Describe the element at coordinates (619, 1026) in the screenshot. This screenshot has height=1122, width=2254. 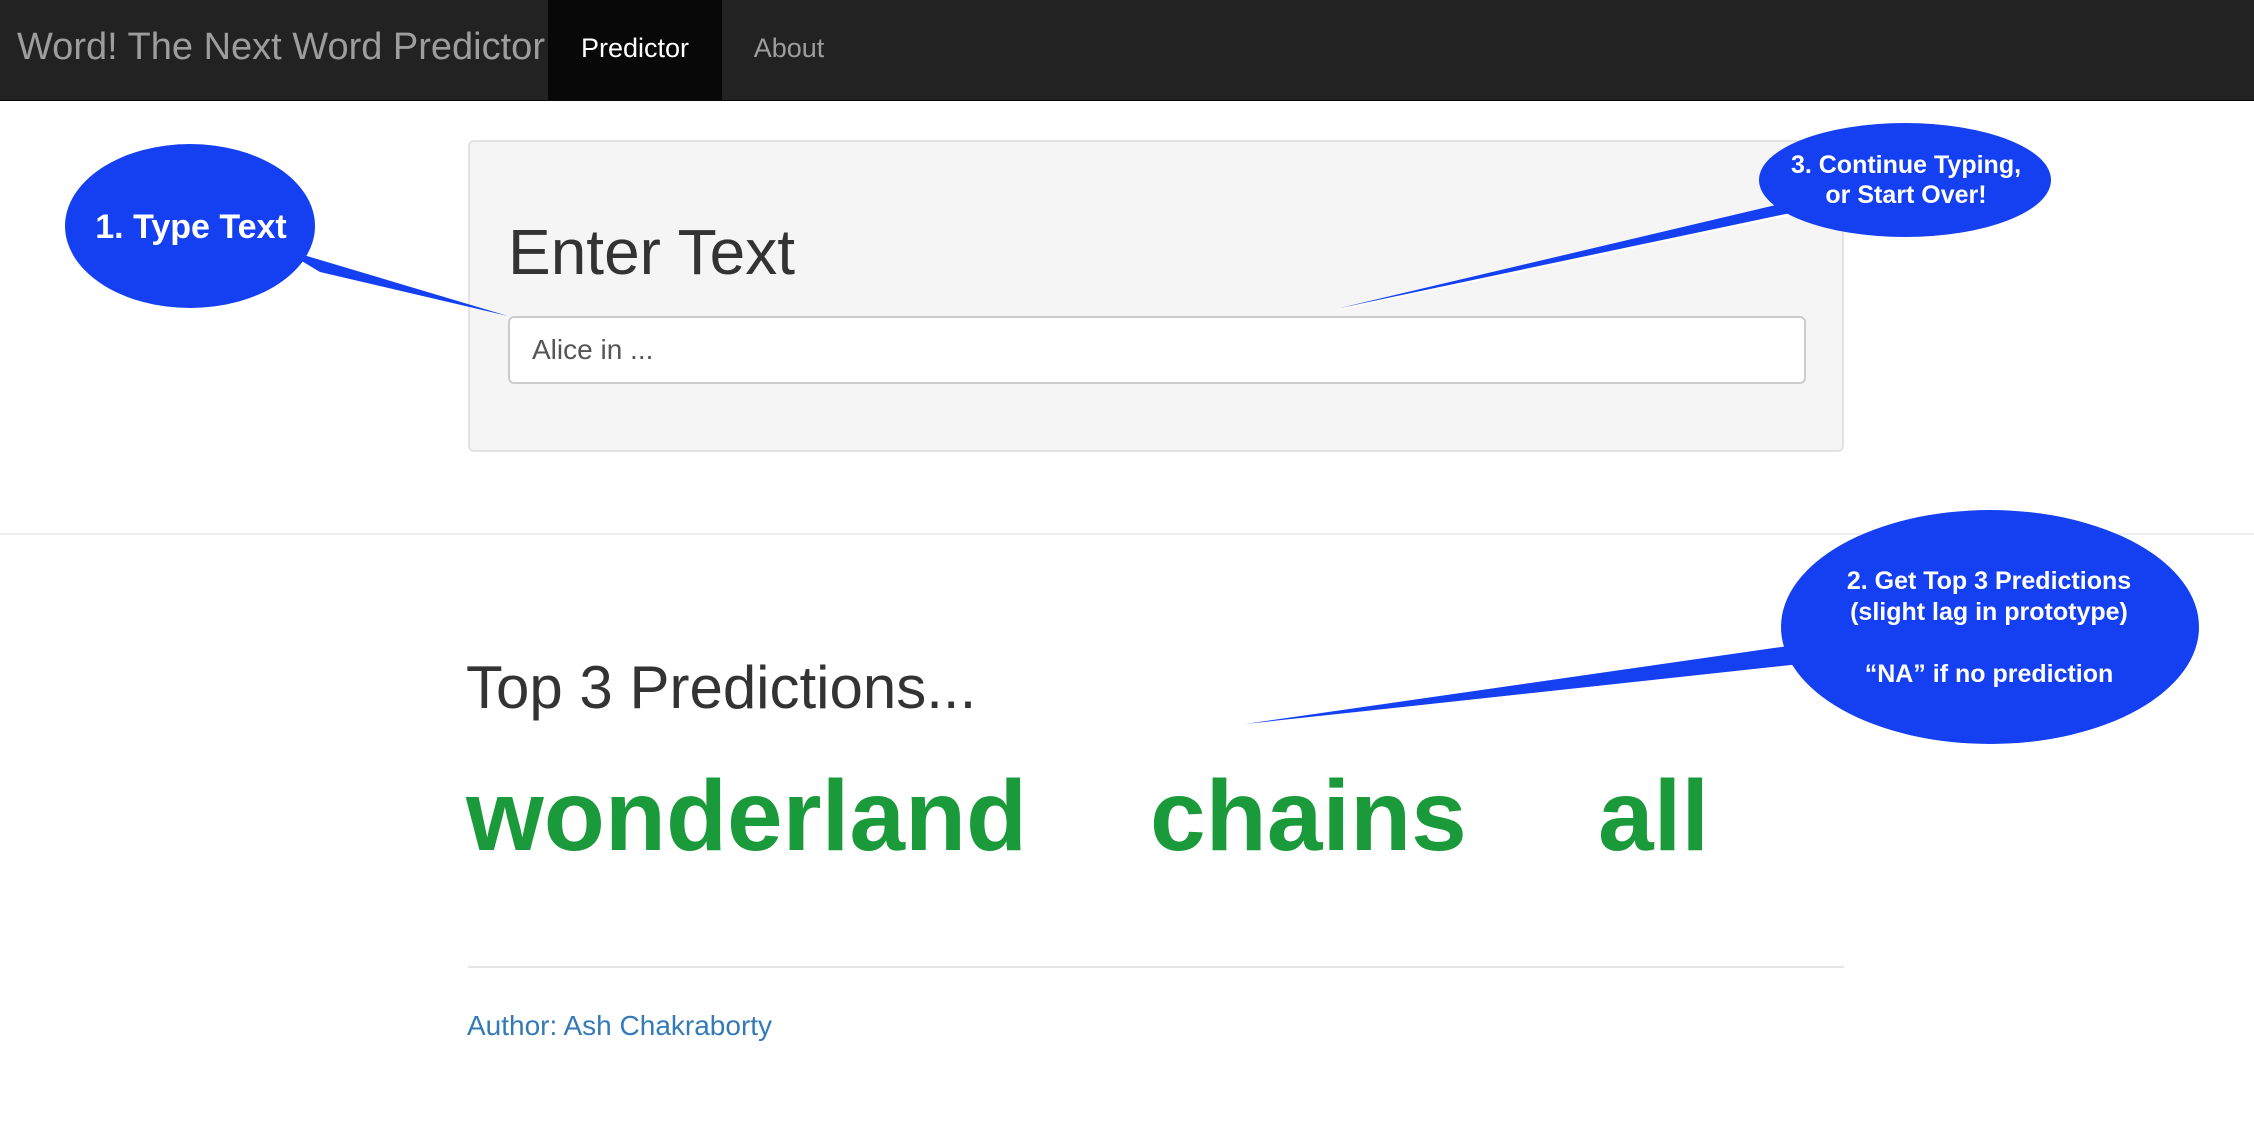
I see `author-link: Author: Ash Chakraborty` at that location.